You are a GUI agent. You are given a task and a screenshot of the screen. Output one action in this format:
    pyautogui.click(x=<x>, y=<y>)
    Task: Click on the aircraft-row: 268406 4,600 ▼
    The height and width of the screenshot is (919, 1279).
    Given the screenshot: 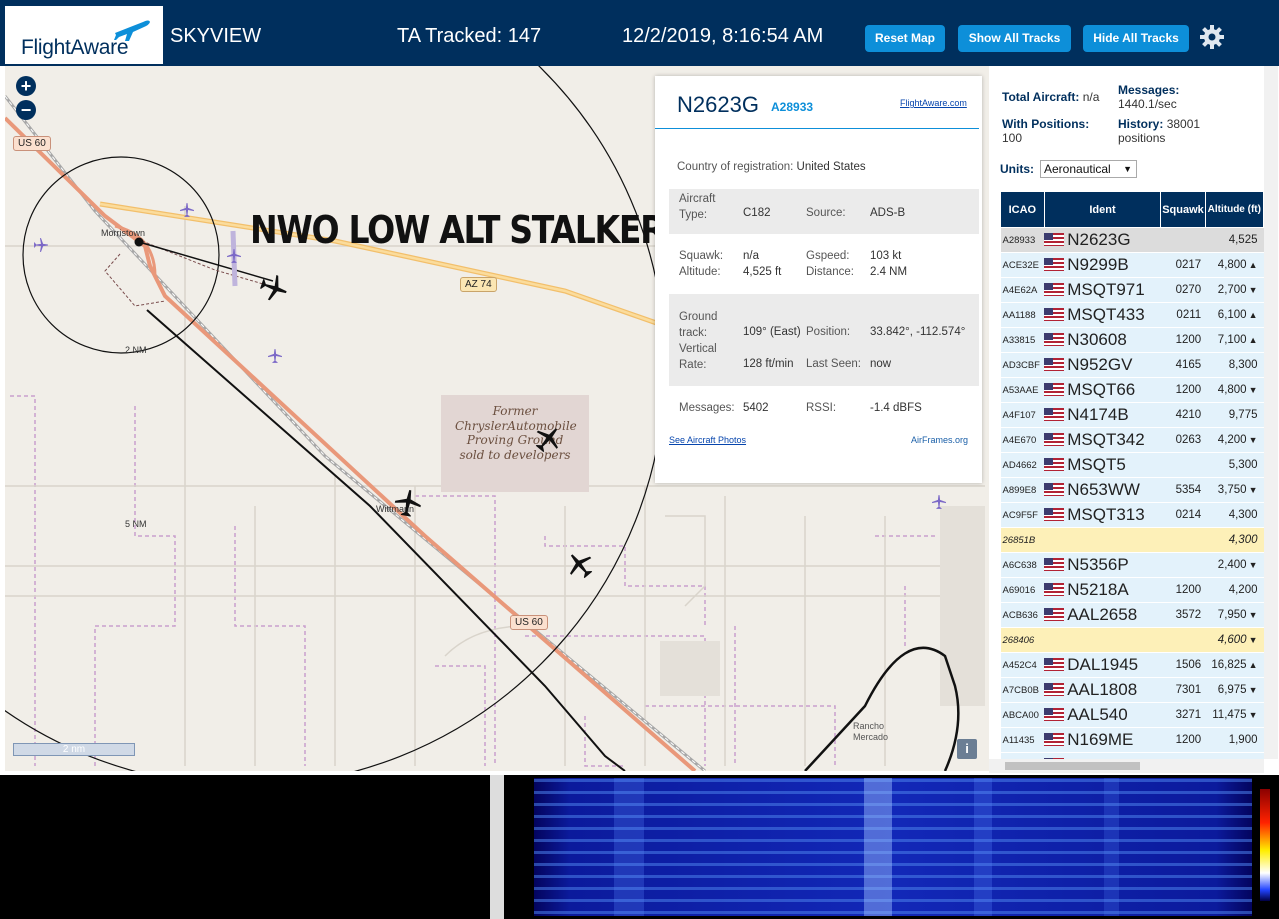 What is the action you would take?
    pyautogui.click(x=1132, y=640)
    